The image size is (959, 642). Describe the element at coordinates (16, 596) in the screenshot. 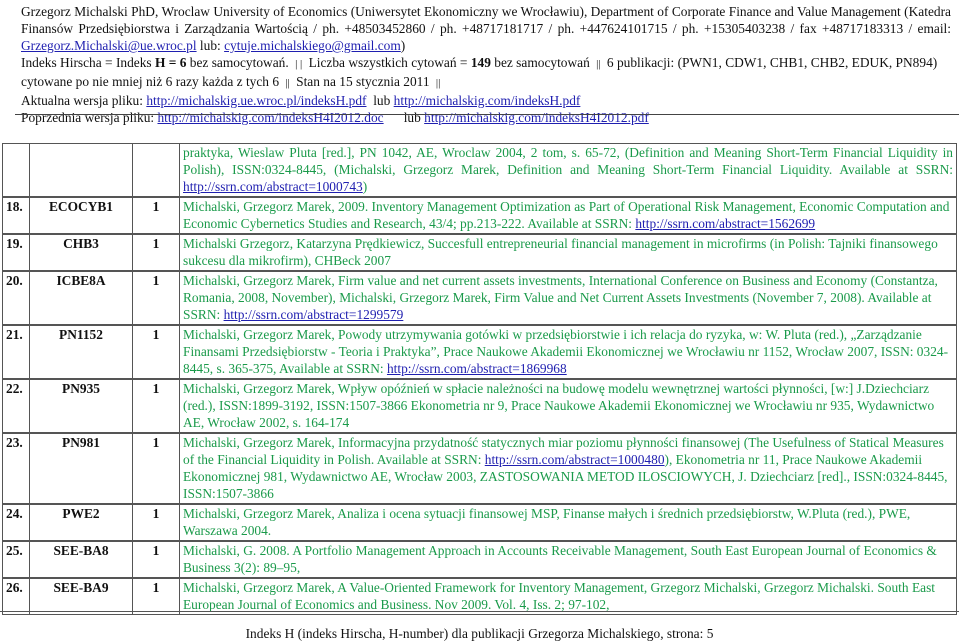

I see `row-number: 26.` at that location.